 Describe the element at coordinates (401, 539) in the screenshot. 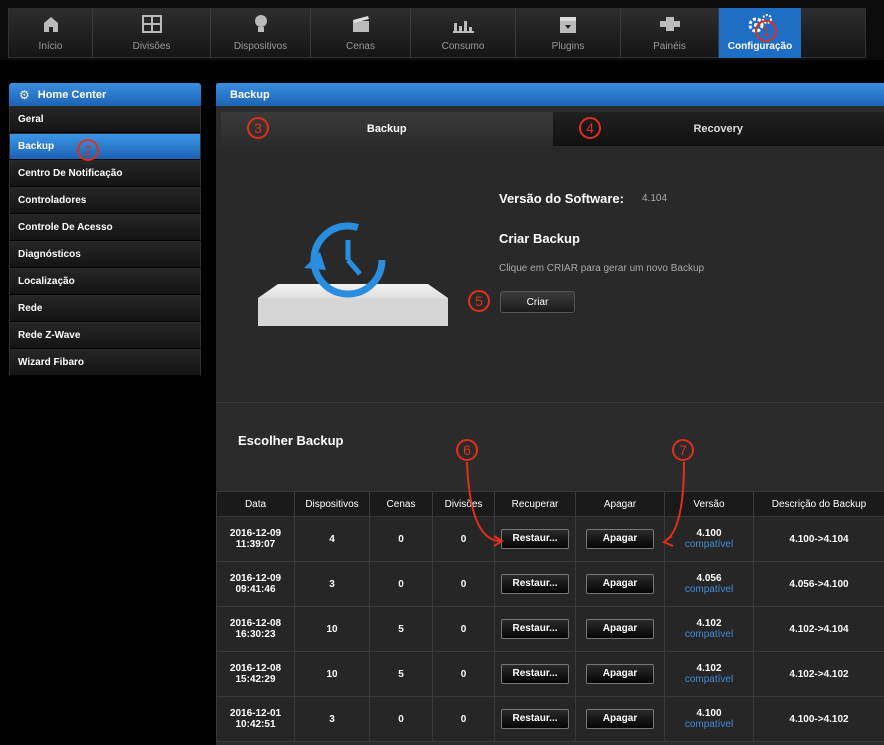

I see `row-scenes: 0` at that location.